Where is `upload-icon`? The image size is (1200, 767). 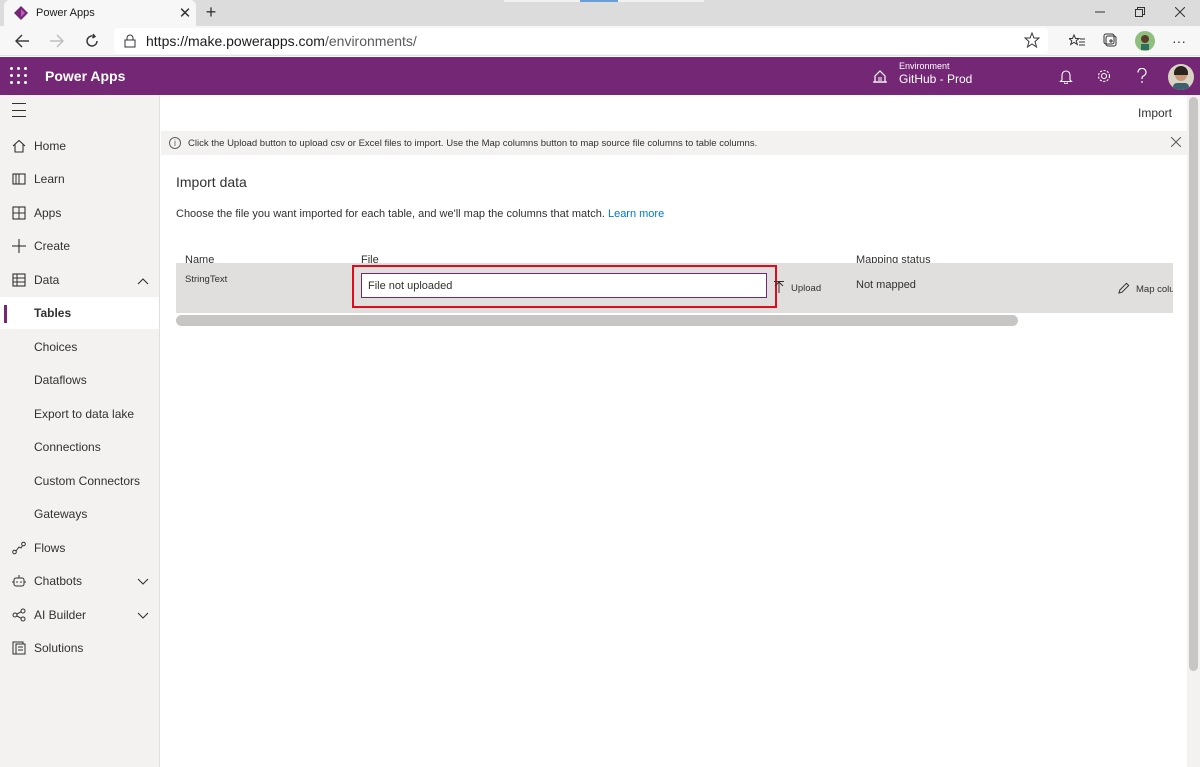 upload-icon is located at coordinates (779, 288).